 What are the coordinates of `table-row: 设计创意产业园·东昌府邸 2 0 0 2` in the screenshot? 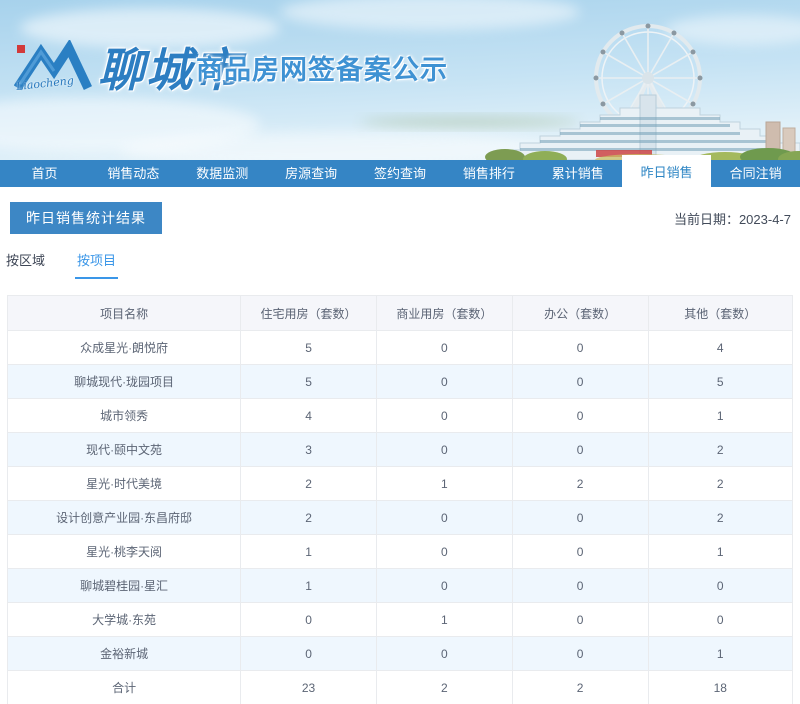 It's located at (400, 517).